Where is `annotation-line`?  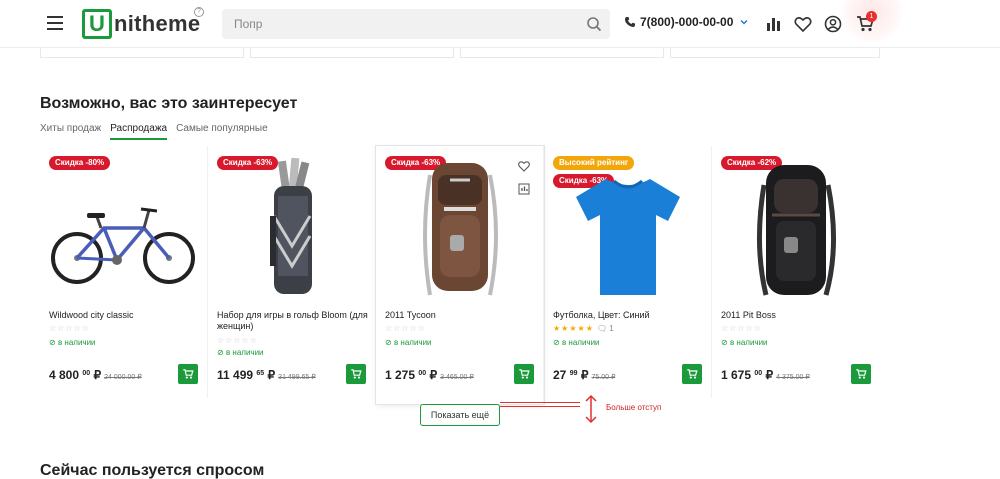 annotation-line is located at coordinates (540, 404).